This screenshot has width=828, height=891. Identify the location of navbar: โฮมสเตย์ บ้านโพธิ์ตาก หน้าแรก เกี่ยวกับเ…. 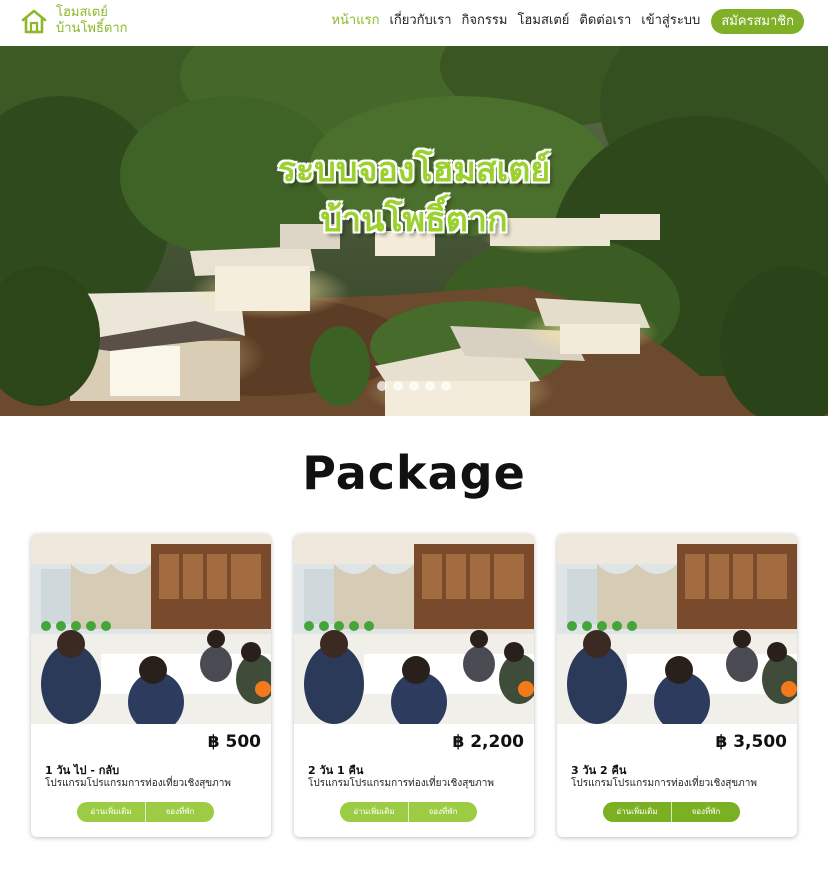
(414, 23).